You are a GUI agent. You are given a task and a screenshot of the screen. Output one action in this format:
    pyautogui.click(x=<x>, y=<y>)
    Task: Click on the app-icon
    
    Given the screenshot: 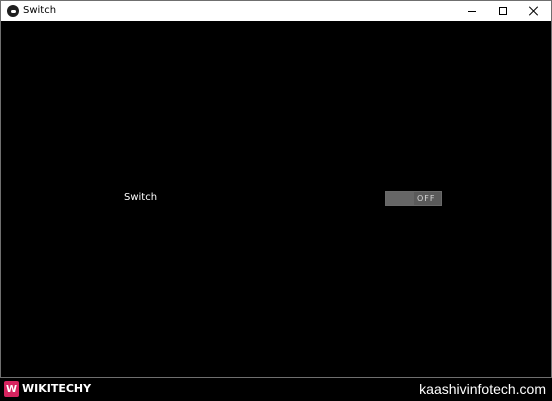 What is the action you would take?
    pyautogui.click(x=13, y=11)
    